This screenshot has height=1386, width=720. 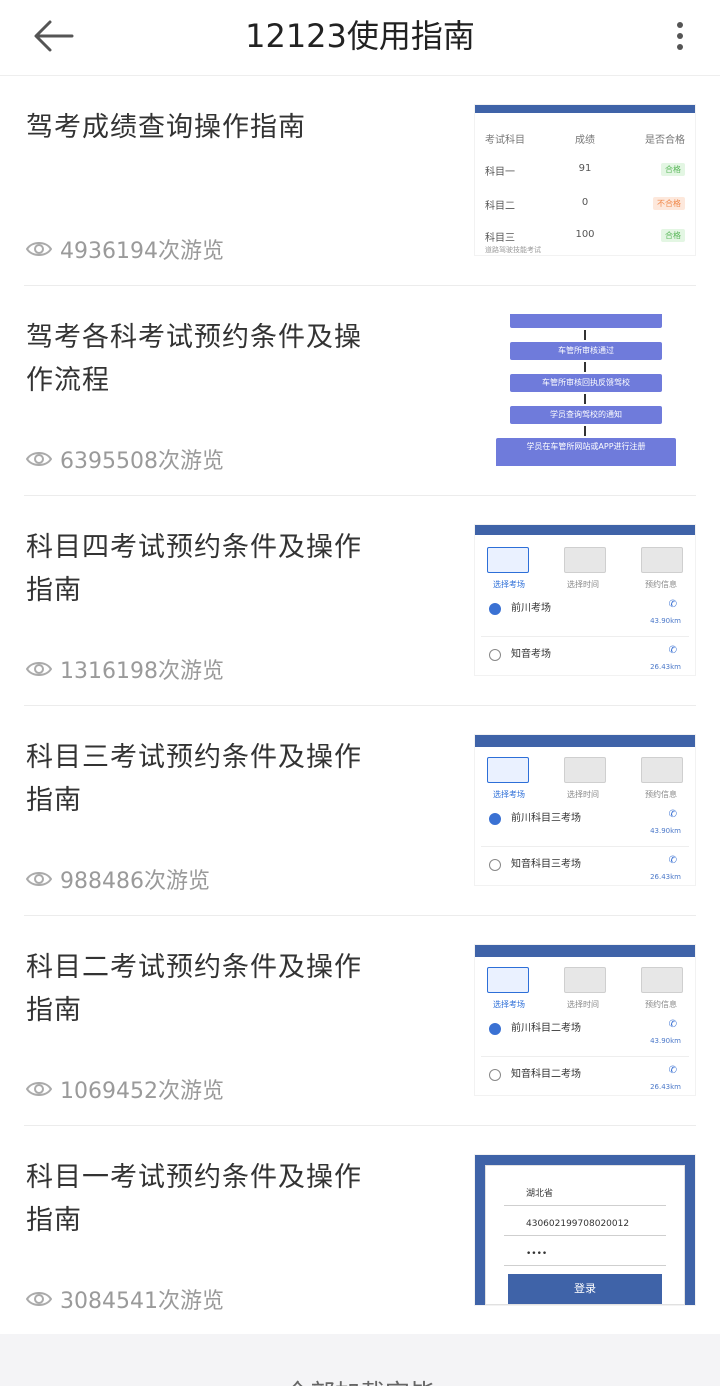 I want to click on thumb-table-row: 科目一 91 合格, so click(x=585, y=170).